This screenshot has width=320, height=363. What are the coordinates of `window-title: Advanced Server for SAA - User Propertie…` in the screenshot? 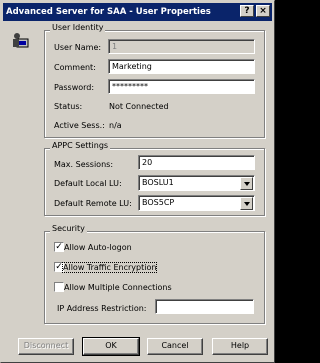 It's located at (108, 12).